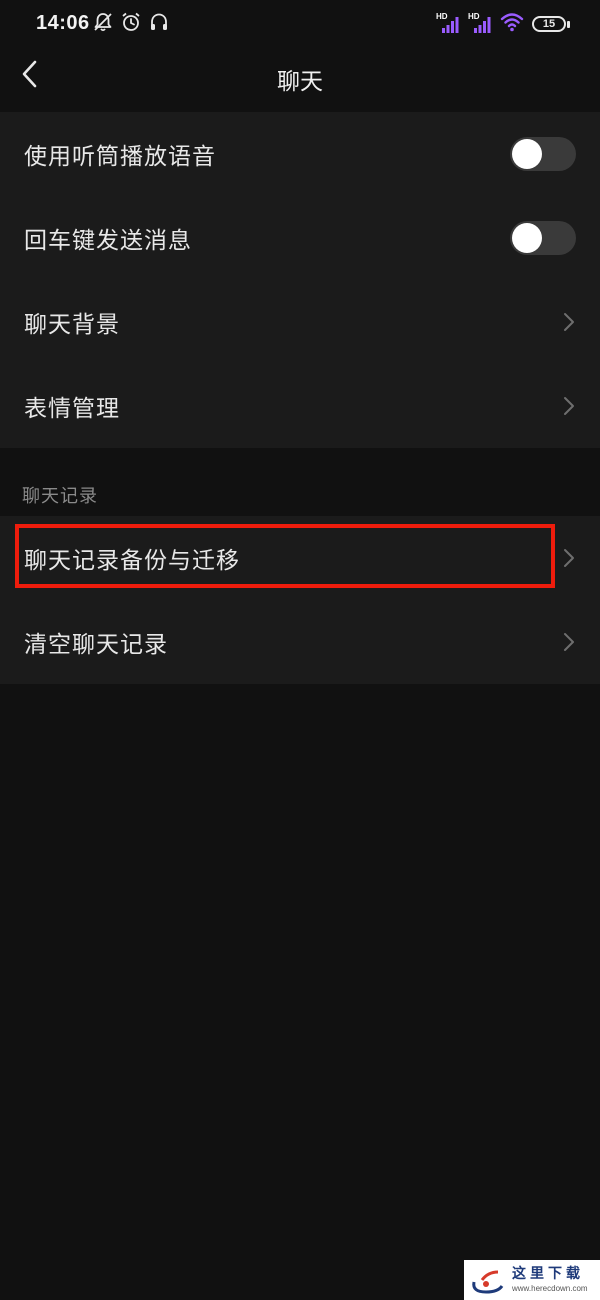 This screenshot has height=1300, width=600. What do you see at coordinates (103, 24) in the screenshot?
I see `bell-off-icon` at bounding box center [103, 24].